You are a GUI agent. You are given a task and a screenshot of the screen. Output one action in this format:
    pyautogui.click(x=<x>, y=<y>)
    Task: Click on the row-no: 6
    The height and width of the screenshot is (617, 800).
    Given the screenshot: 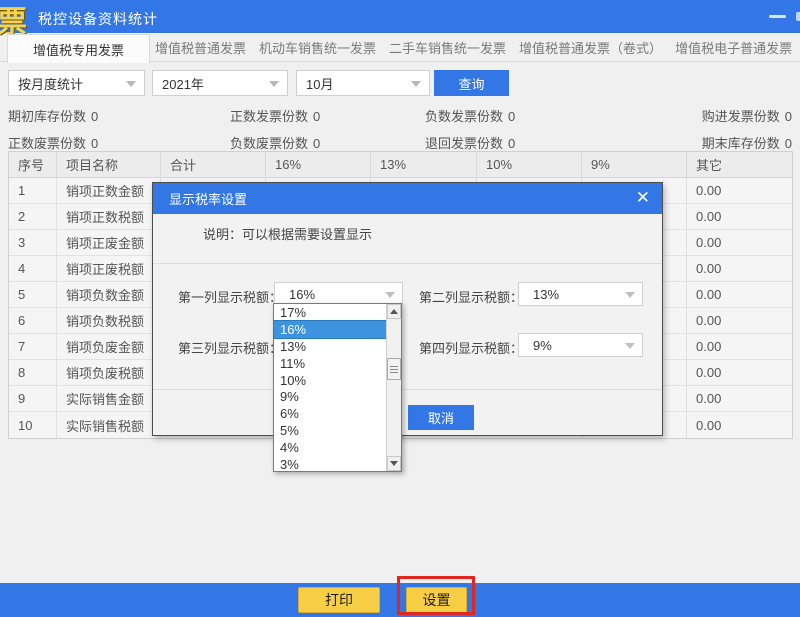 What is the action you would take?
    pyautogui.click(x=33, y=320)
    